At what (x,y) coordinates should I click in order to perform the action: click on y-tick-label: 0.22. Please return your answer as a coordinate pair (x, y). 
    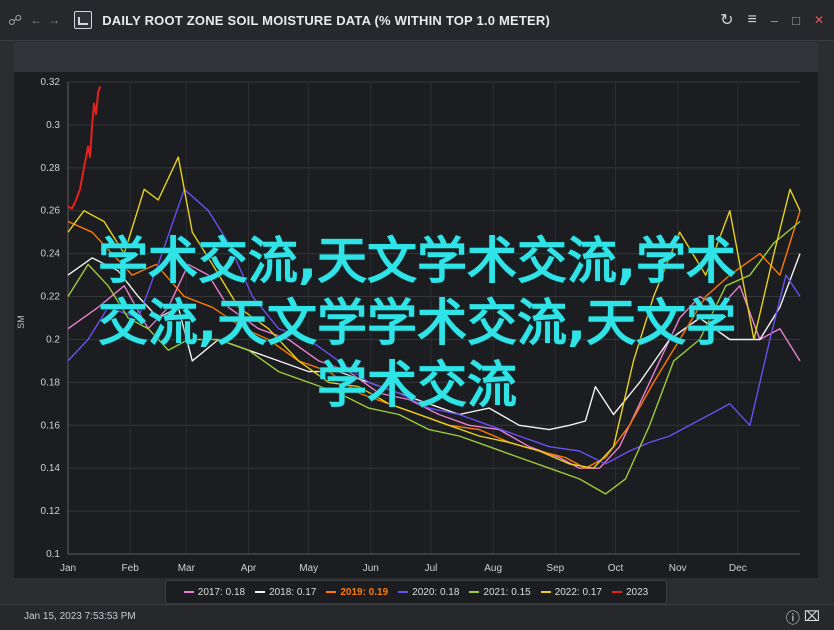
    Looking at the image, I should click on (51, 297).